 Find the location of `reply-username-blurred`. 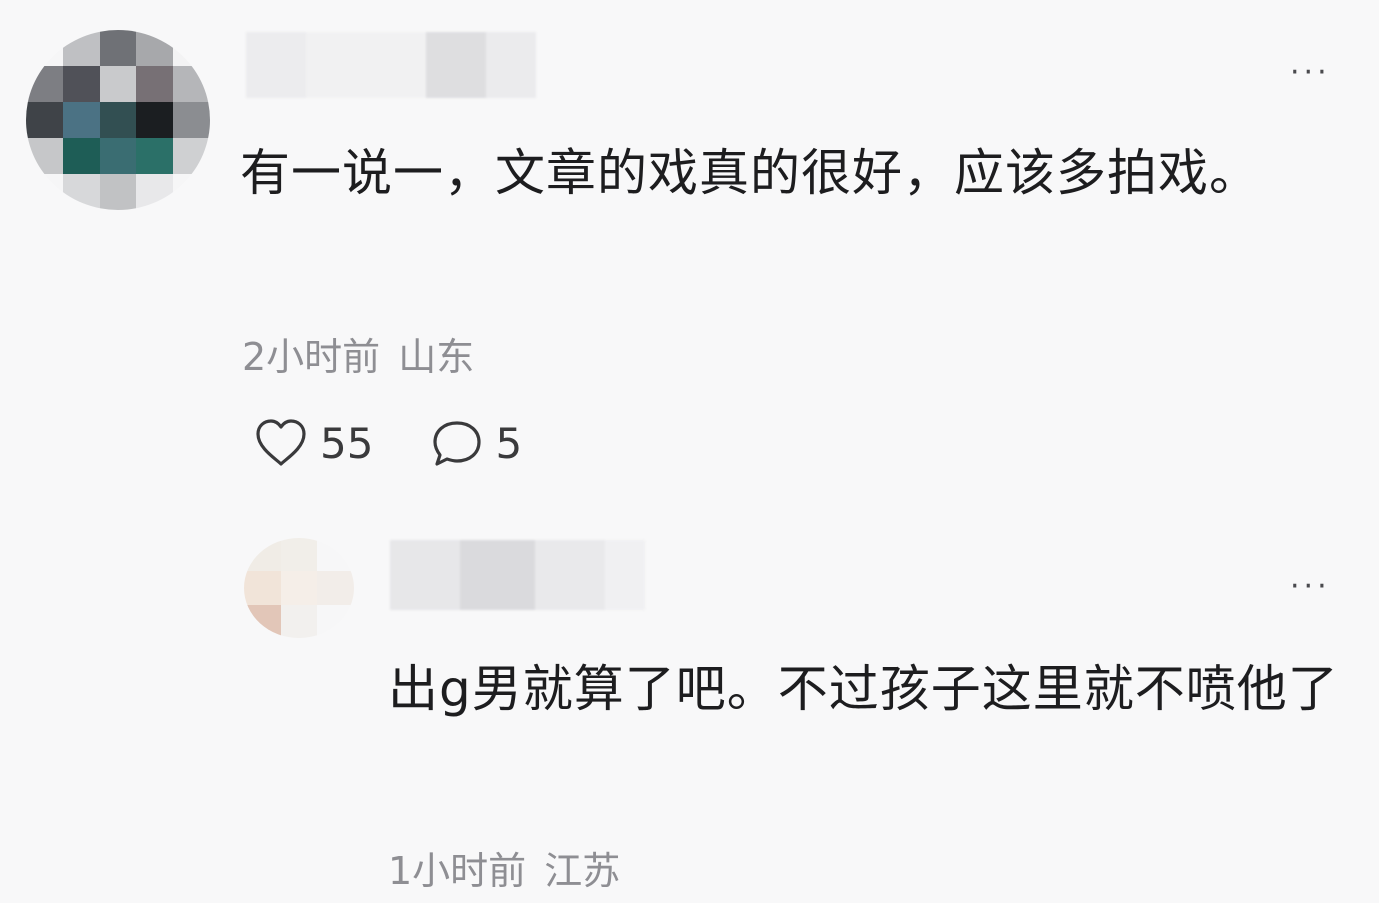

reply-username-blurred is located at coordinates (517, 575).